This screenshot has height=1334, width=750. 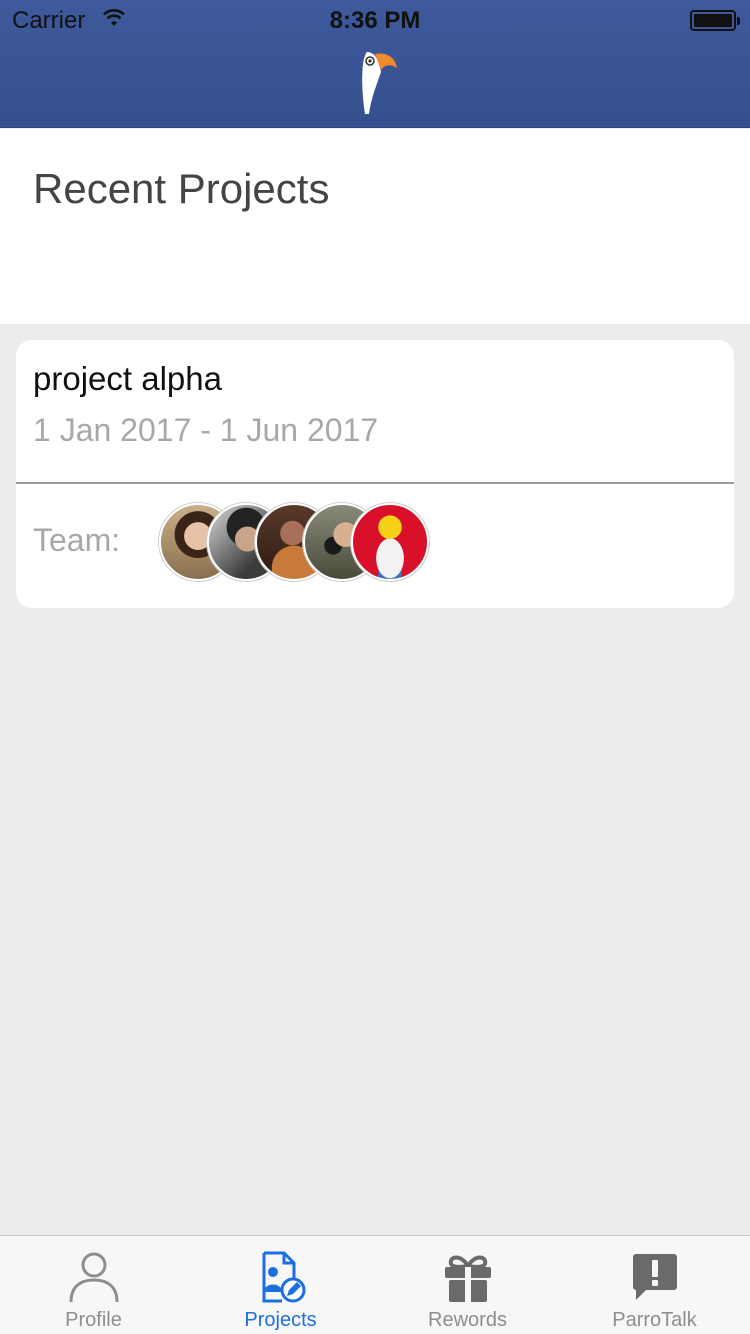 I want to click on status-bar: Carrier 8:36 PM, so click(x=375, y=20).